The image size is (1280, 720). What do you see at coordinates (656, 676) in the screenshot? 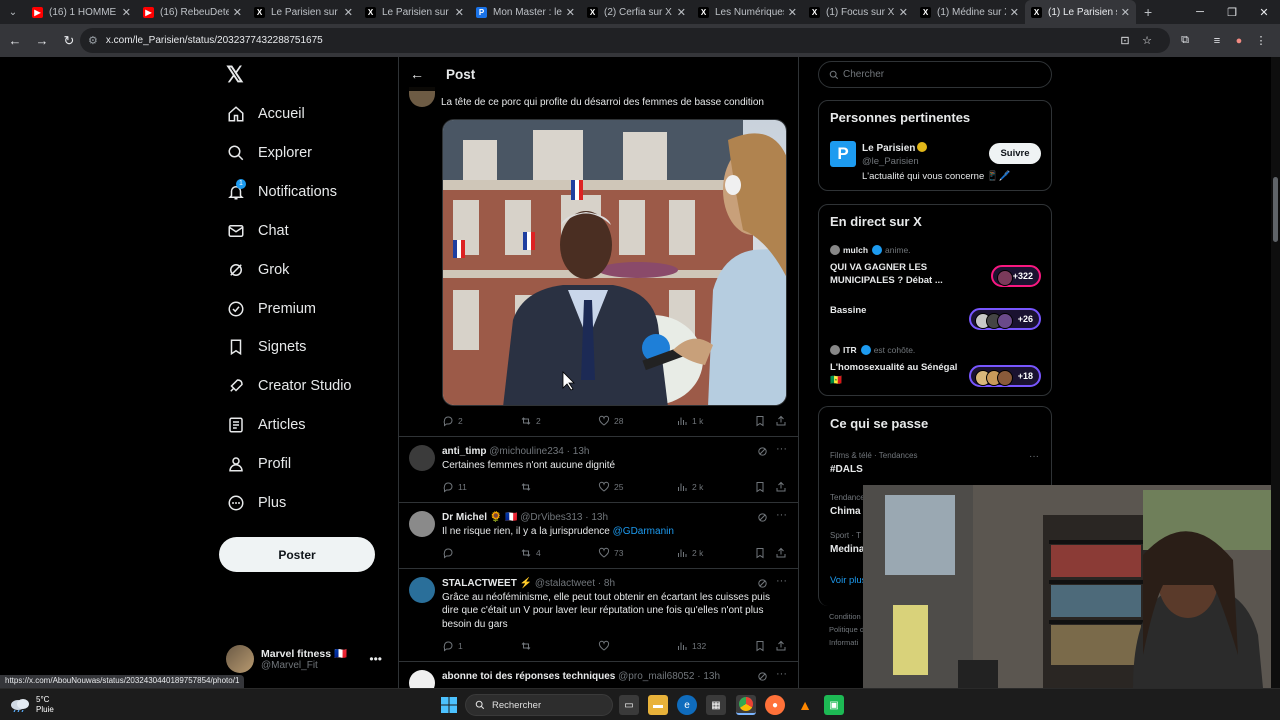
I see `author-handle: @pro_mail68052` at bounding box center [656, 676].